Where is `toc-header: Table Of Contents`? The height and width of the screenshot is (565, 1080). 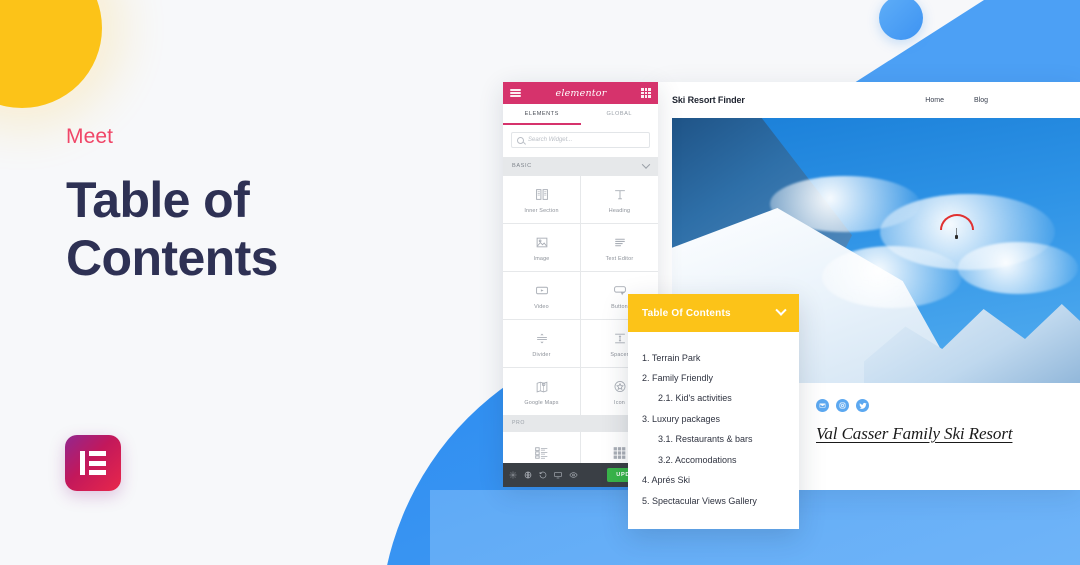 toc-header: Table Of Contents is located at coordinates (713, 313).